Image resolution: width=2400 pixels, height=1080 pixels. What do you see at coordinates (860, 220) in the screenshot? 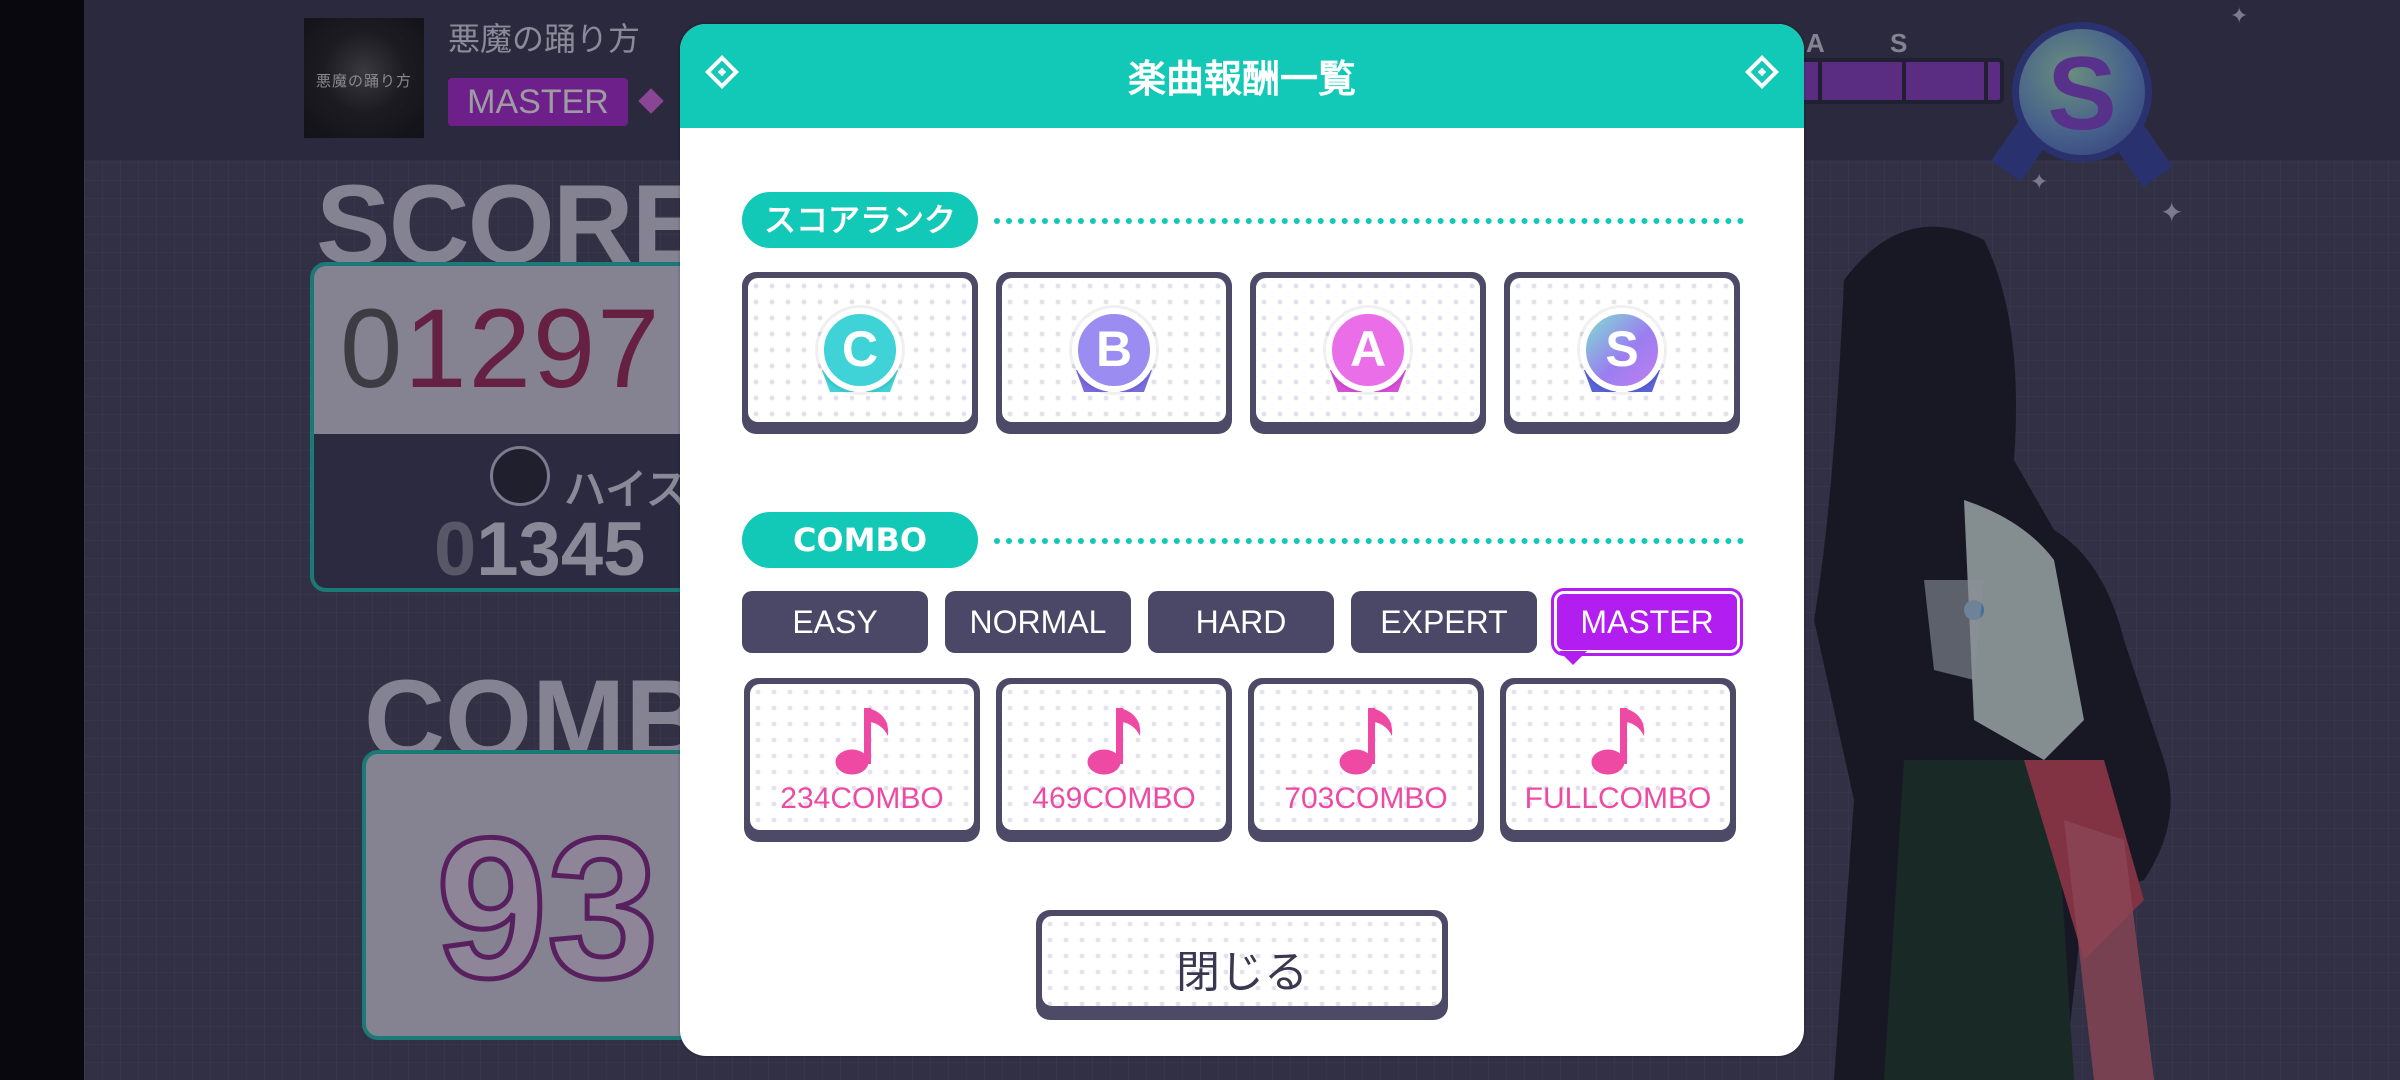
I see `score-rank-section-label: スコアランク` at bounding box center [860, 220].